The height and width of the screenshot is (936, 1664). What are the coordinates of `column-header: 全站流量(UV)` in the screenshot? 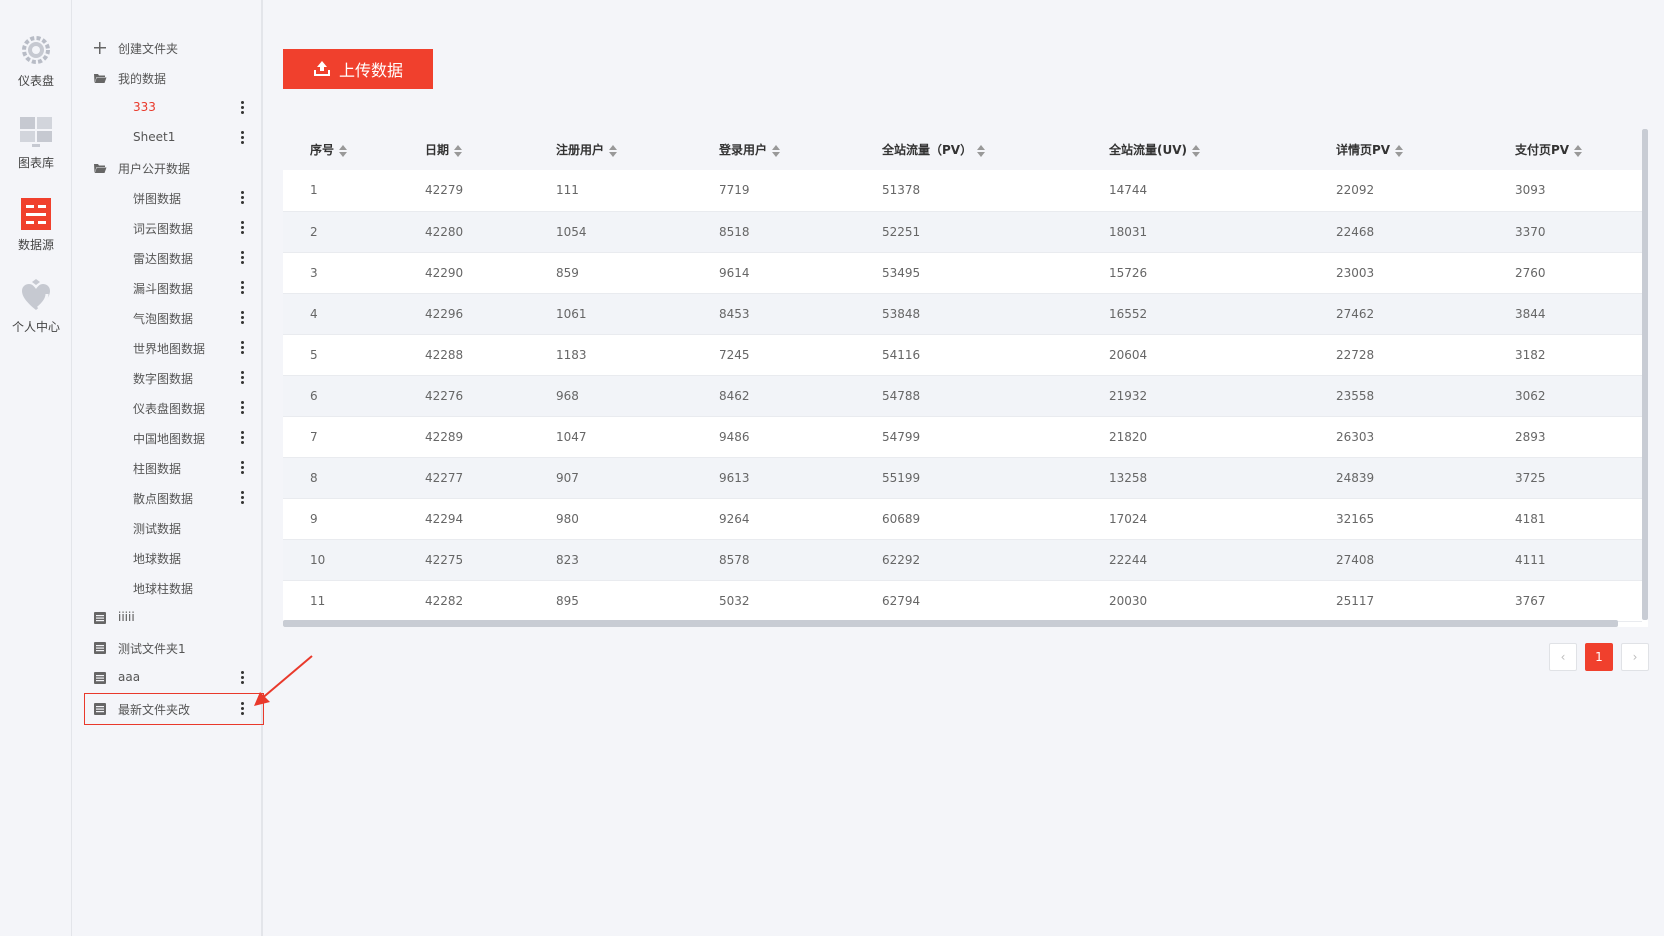 It's located at (1195, 149).